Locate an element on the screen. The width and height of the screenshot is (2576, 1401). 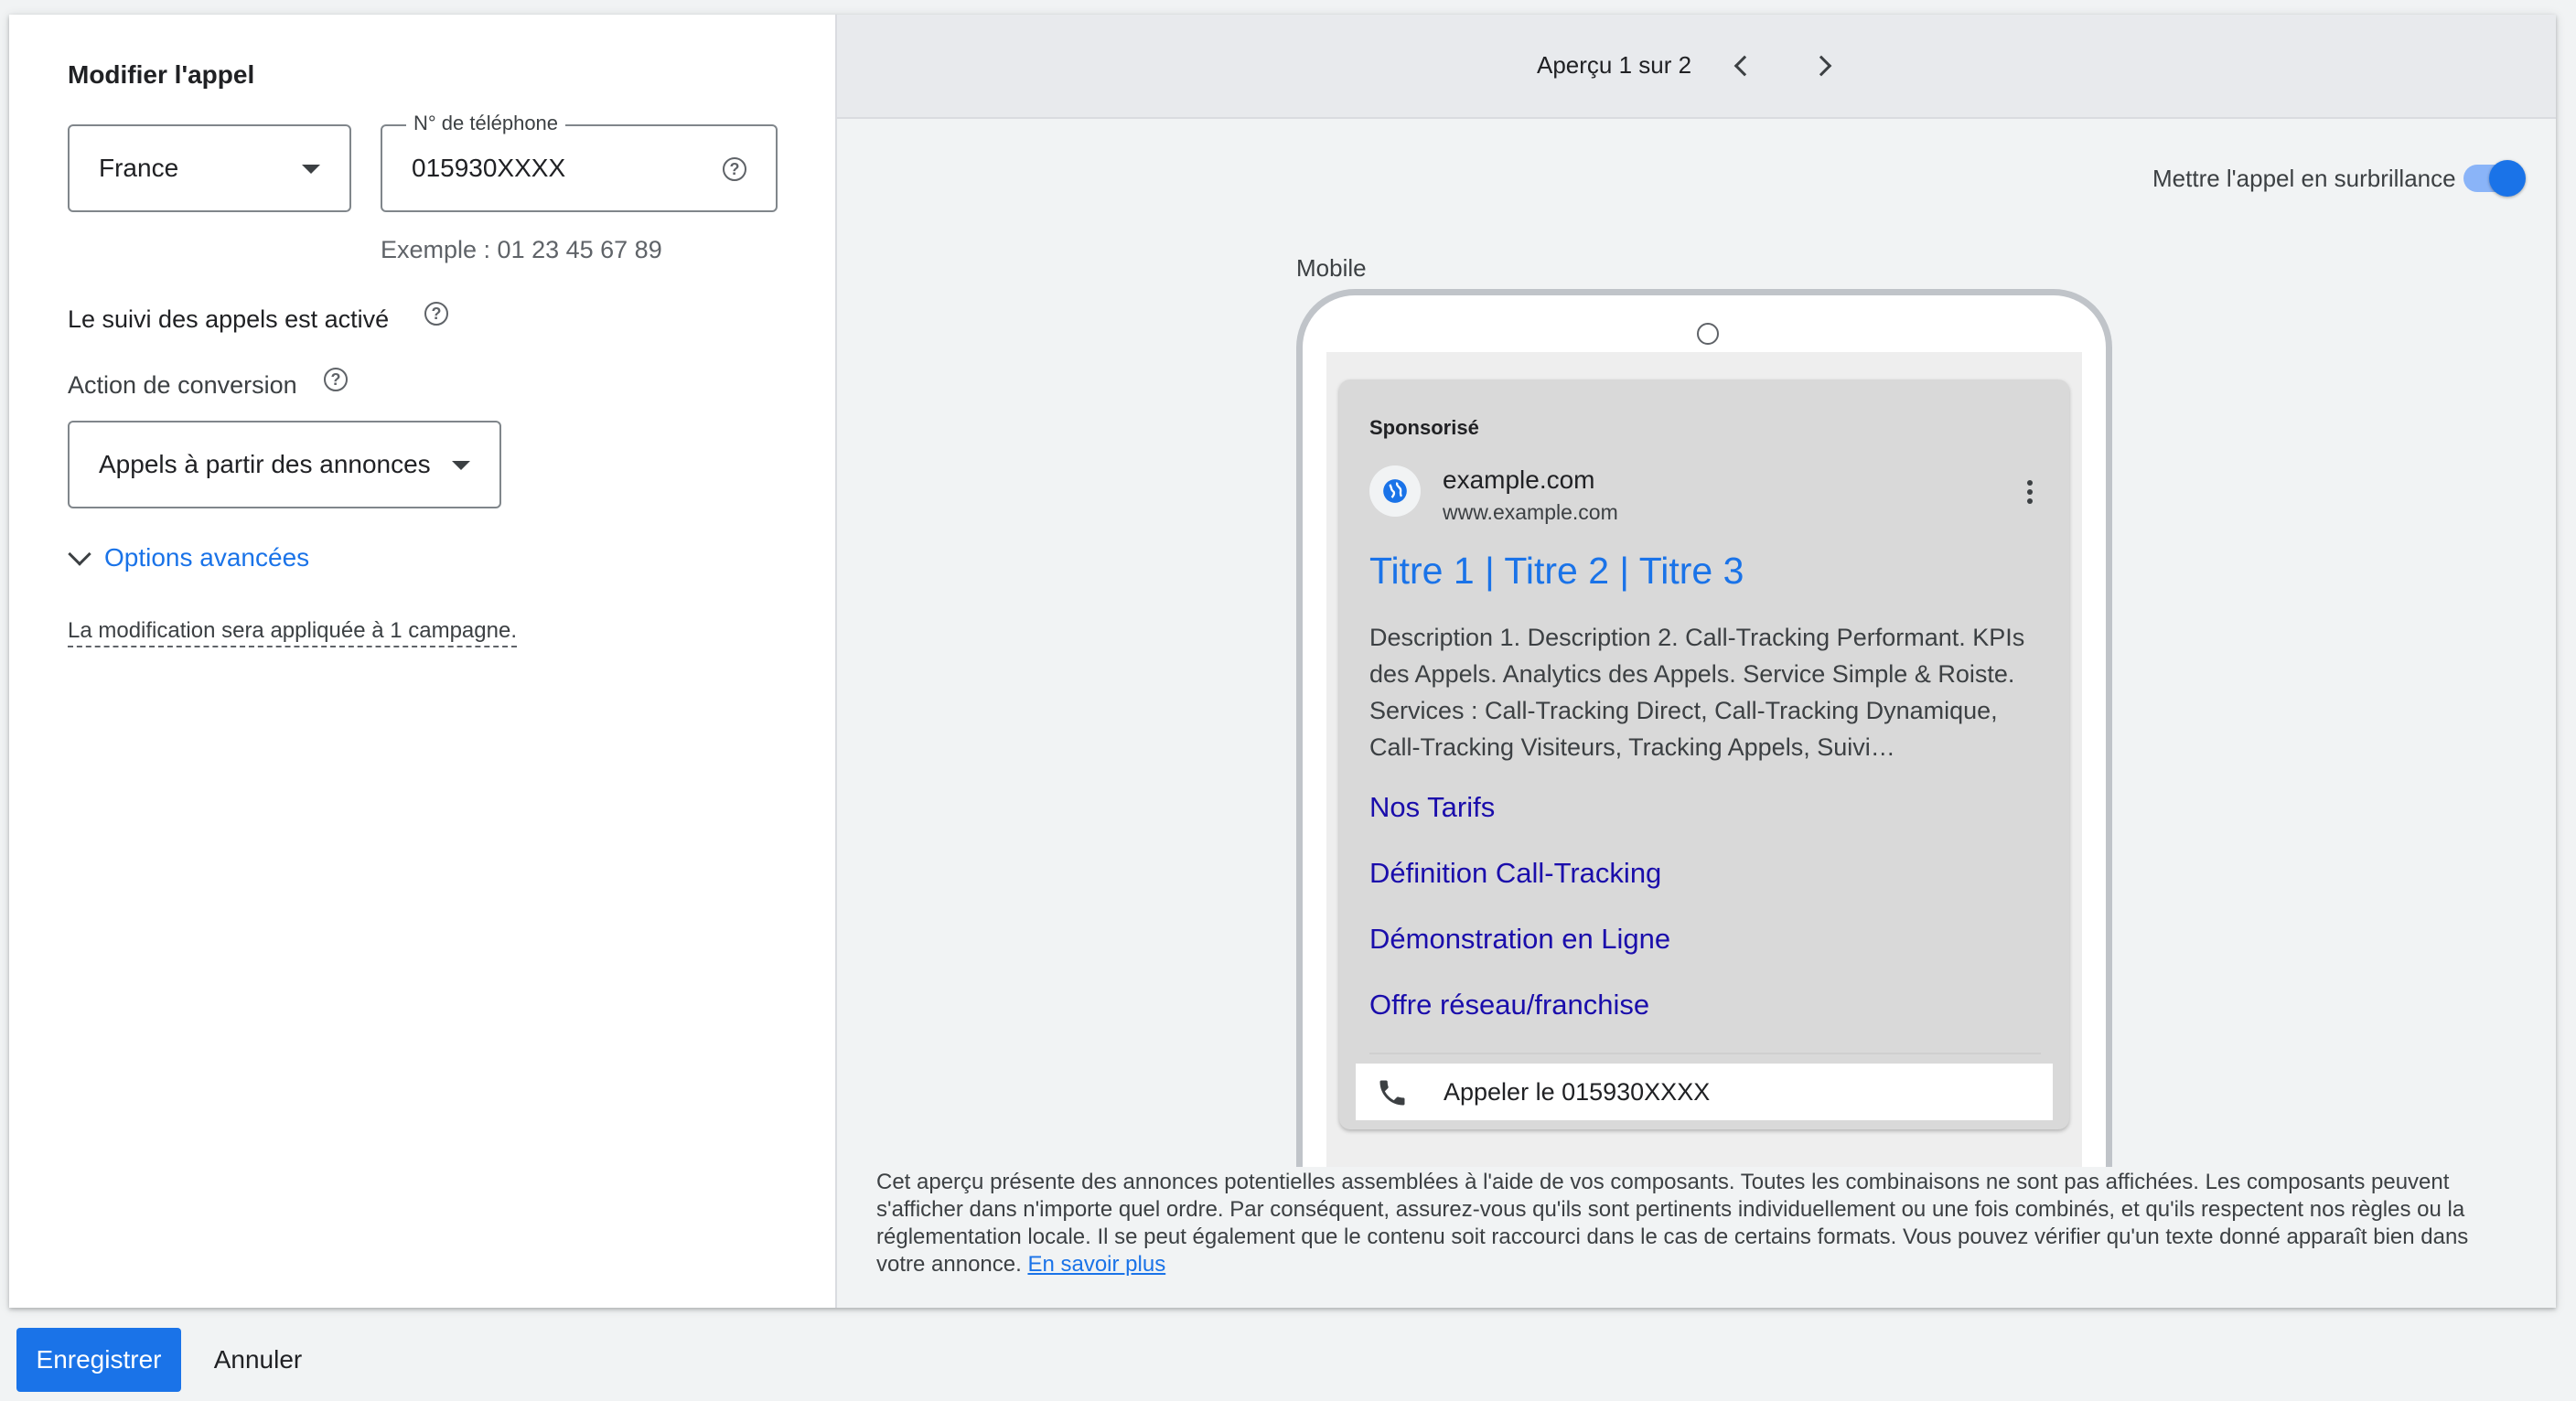
conversion-action-value: Appels à partir des annonces is located at coordinates (265, 464).